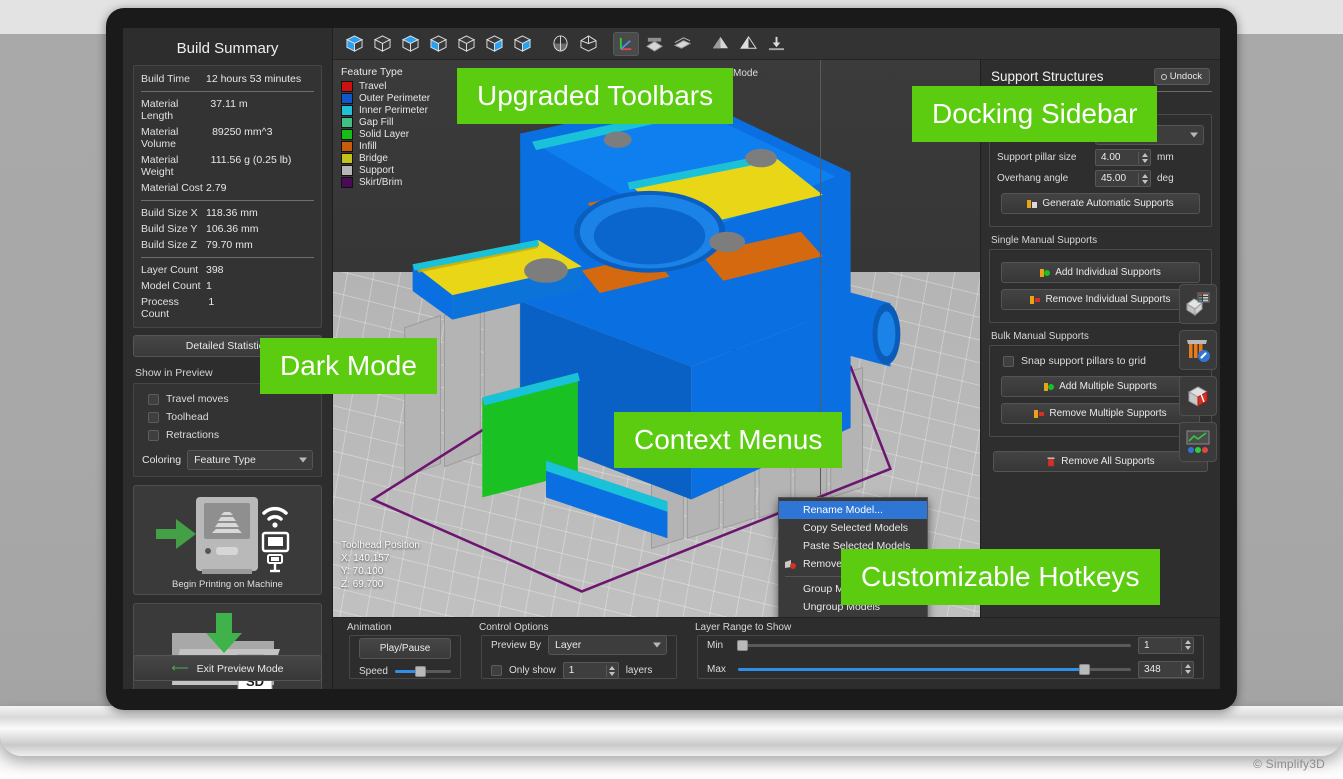  I want to click on checkbox-label: Travel moves, so click(197, 399).